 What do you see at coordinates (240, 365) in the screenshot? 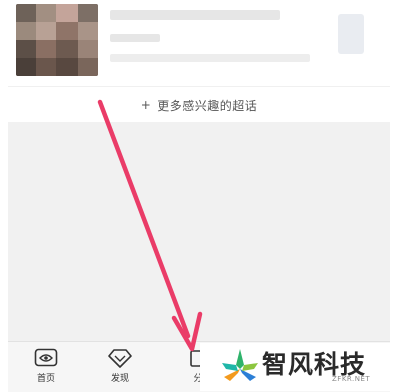
I see `zhifeng-logo-icon` at bounding box center [240, 365].